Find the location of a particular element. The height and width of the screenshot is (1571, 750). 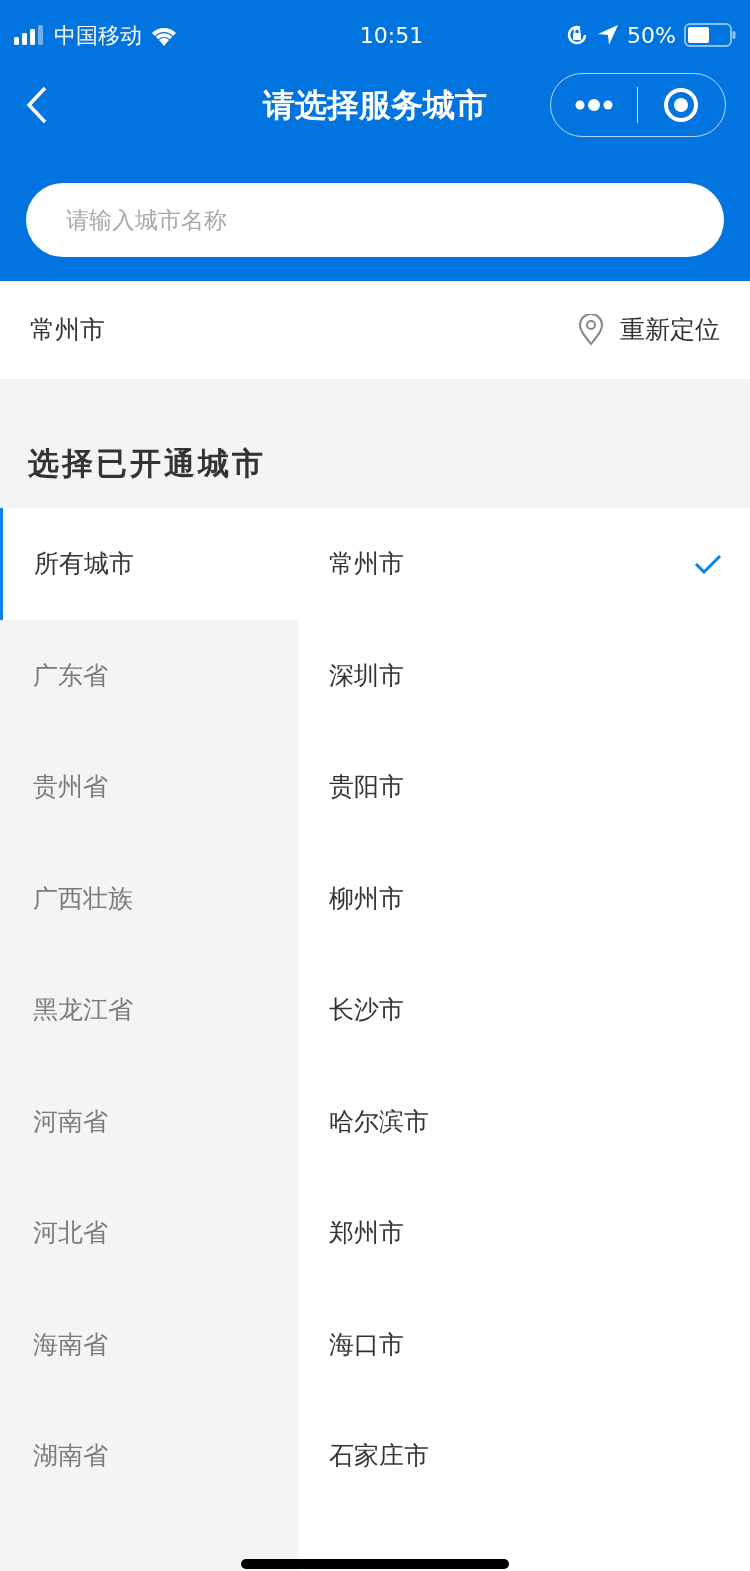

signal-icon is located at coordinates (30, 35).